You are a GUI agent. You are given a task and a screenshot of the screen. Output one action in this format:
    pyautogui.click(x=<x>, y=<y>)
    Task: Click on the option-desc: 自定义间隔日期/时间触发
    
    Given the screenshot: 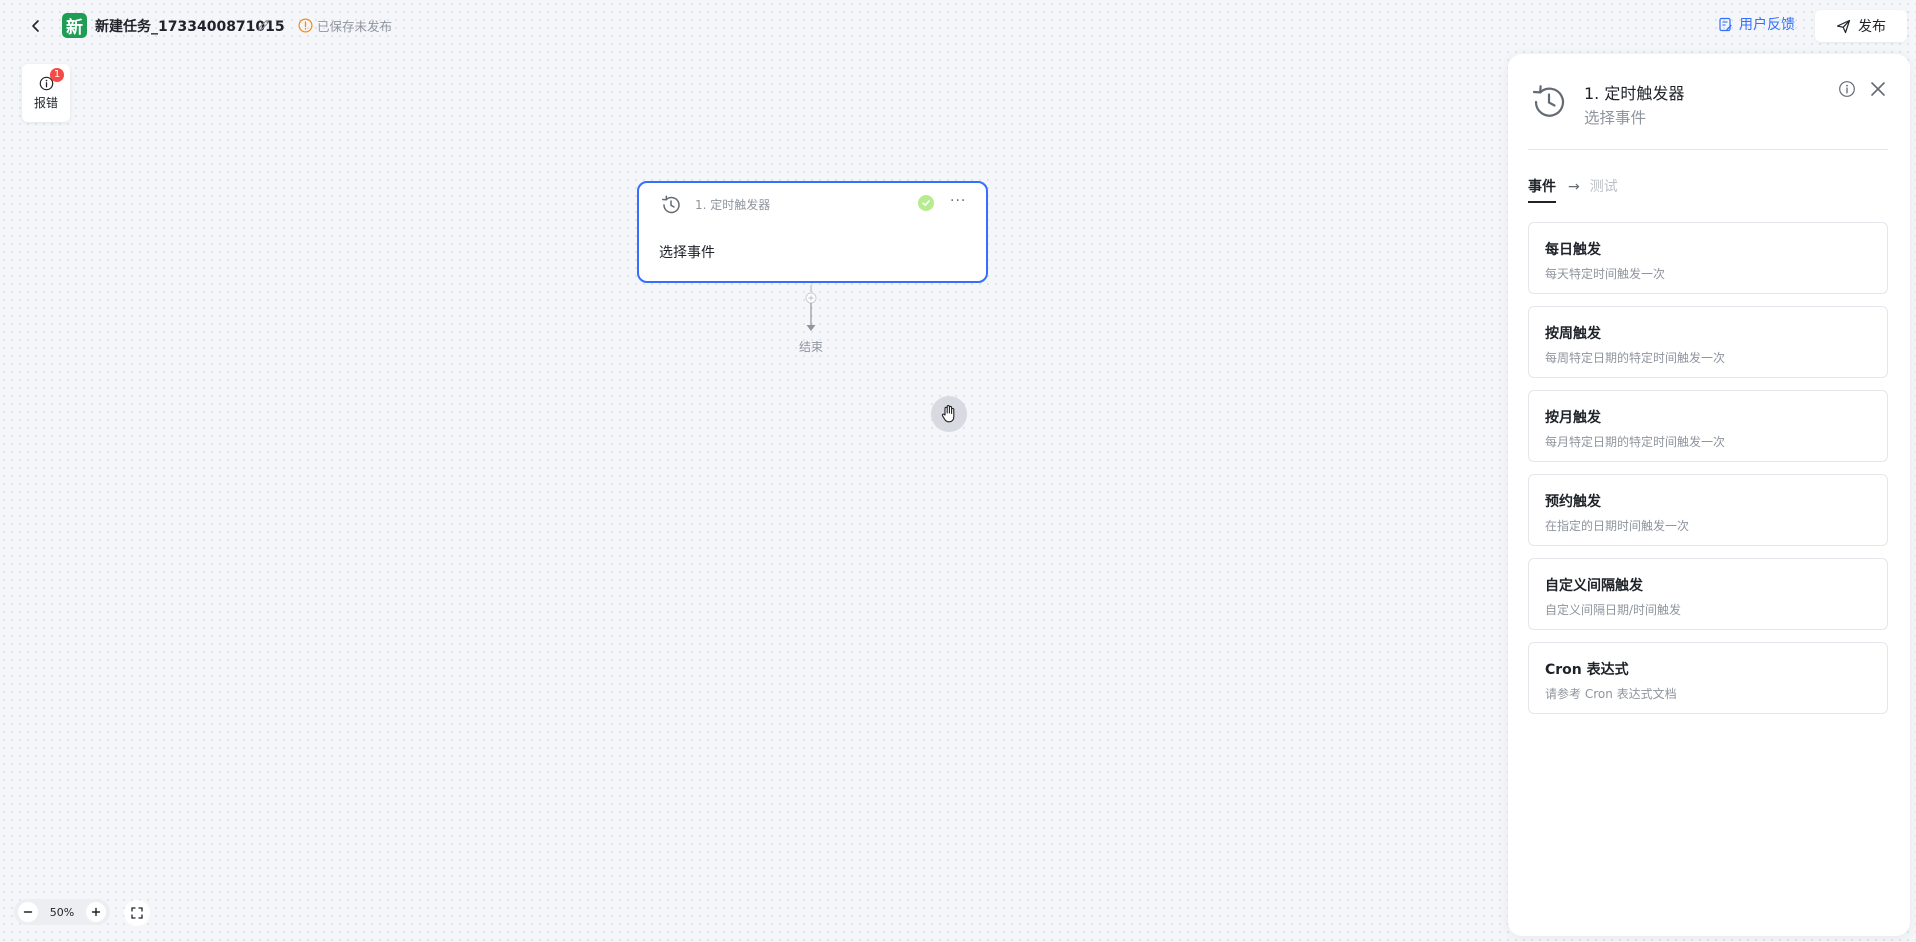 What is the action you would take?
    pyautogui.click(x=1613, y=610)
    